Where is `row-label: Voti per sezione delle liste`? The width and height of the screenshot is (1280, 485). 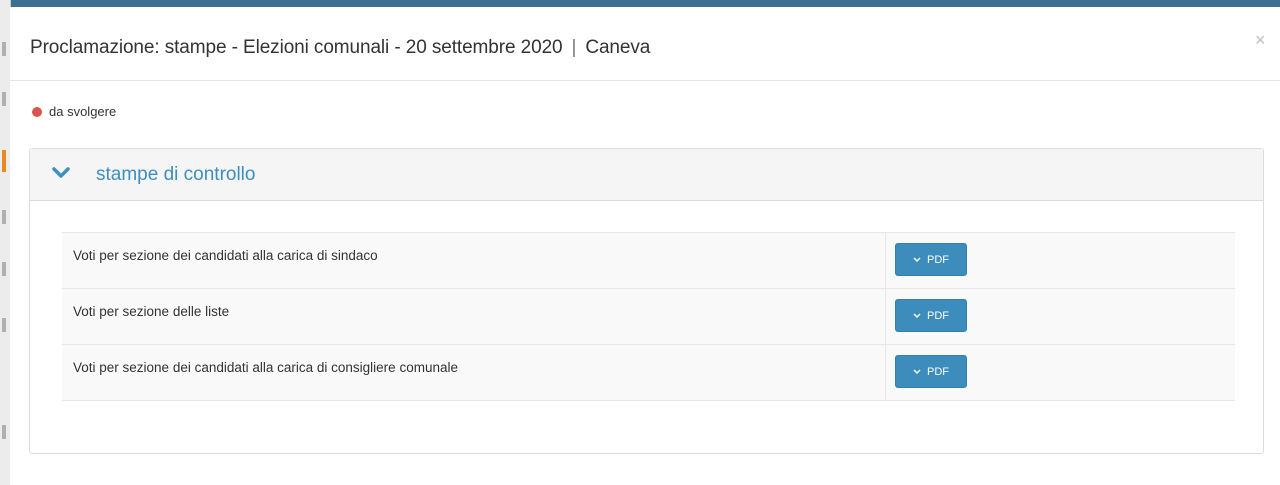 row-label: Voti per sezione delle liste is located at coordinates (151, 311).